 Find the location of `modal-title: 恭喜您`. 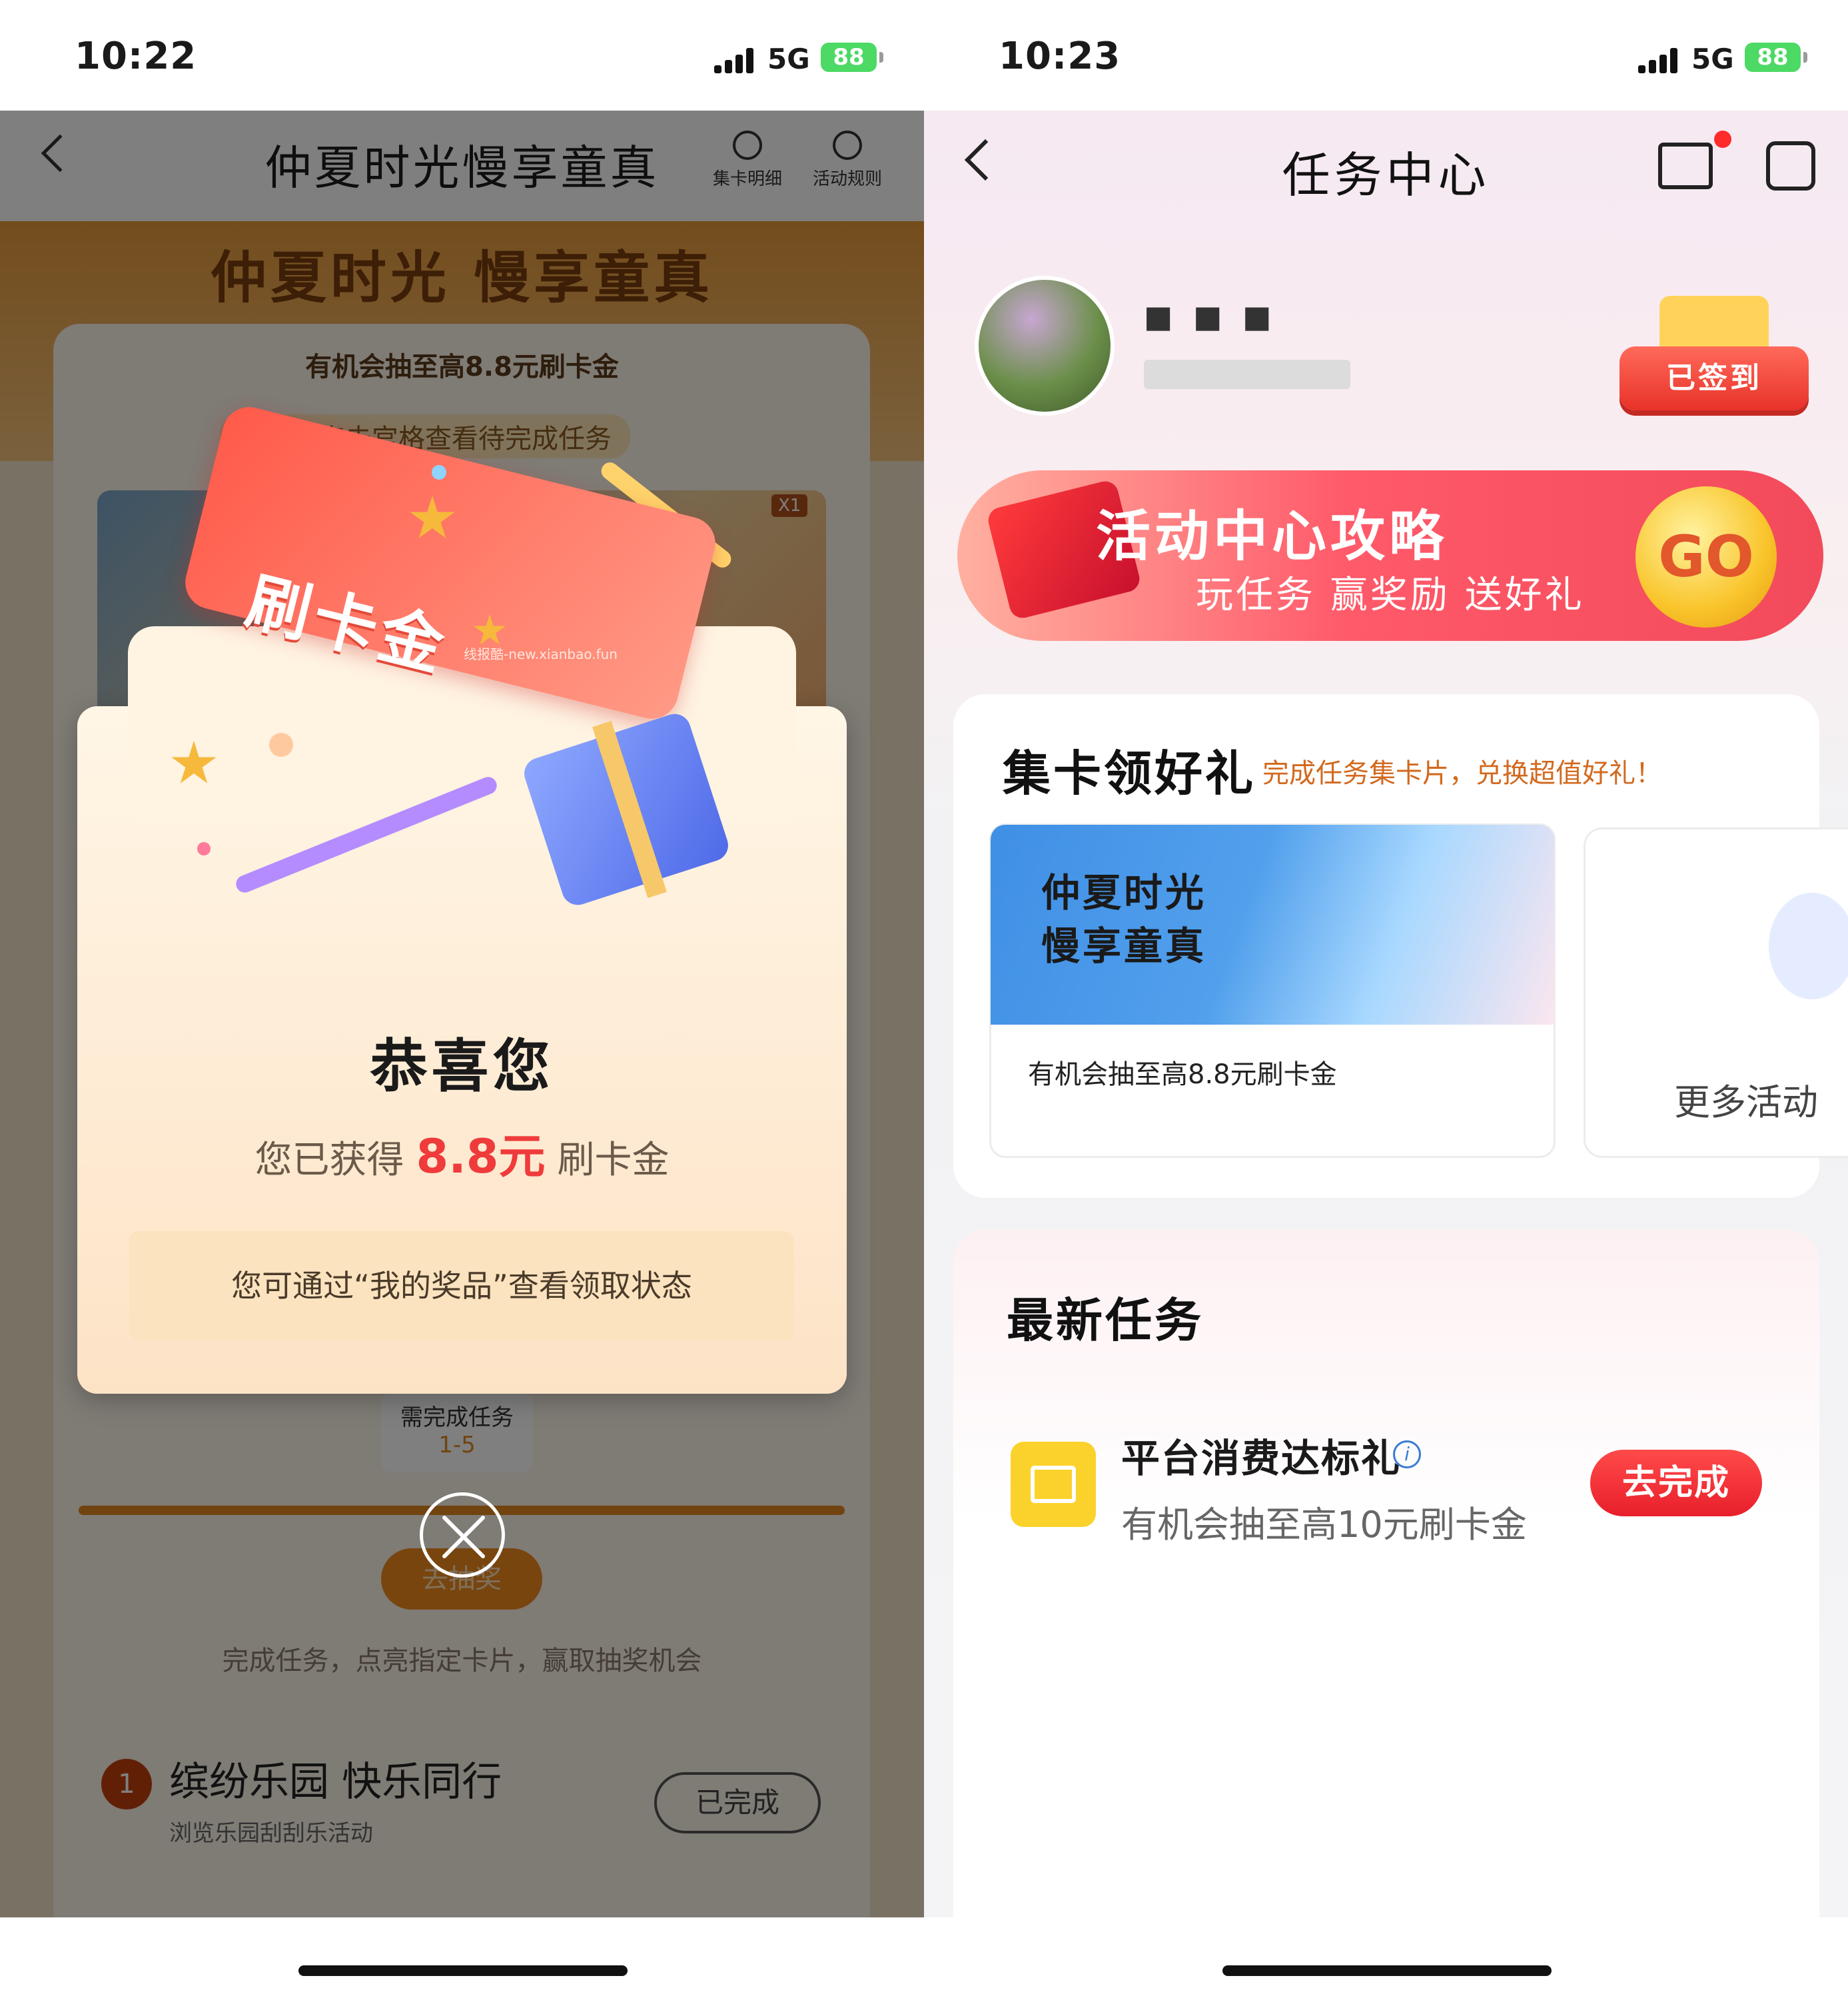

modal-title: 恭喜您 is located at coordinates (462, 1066).